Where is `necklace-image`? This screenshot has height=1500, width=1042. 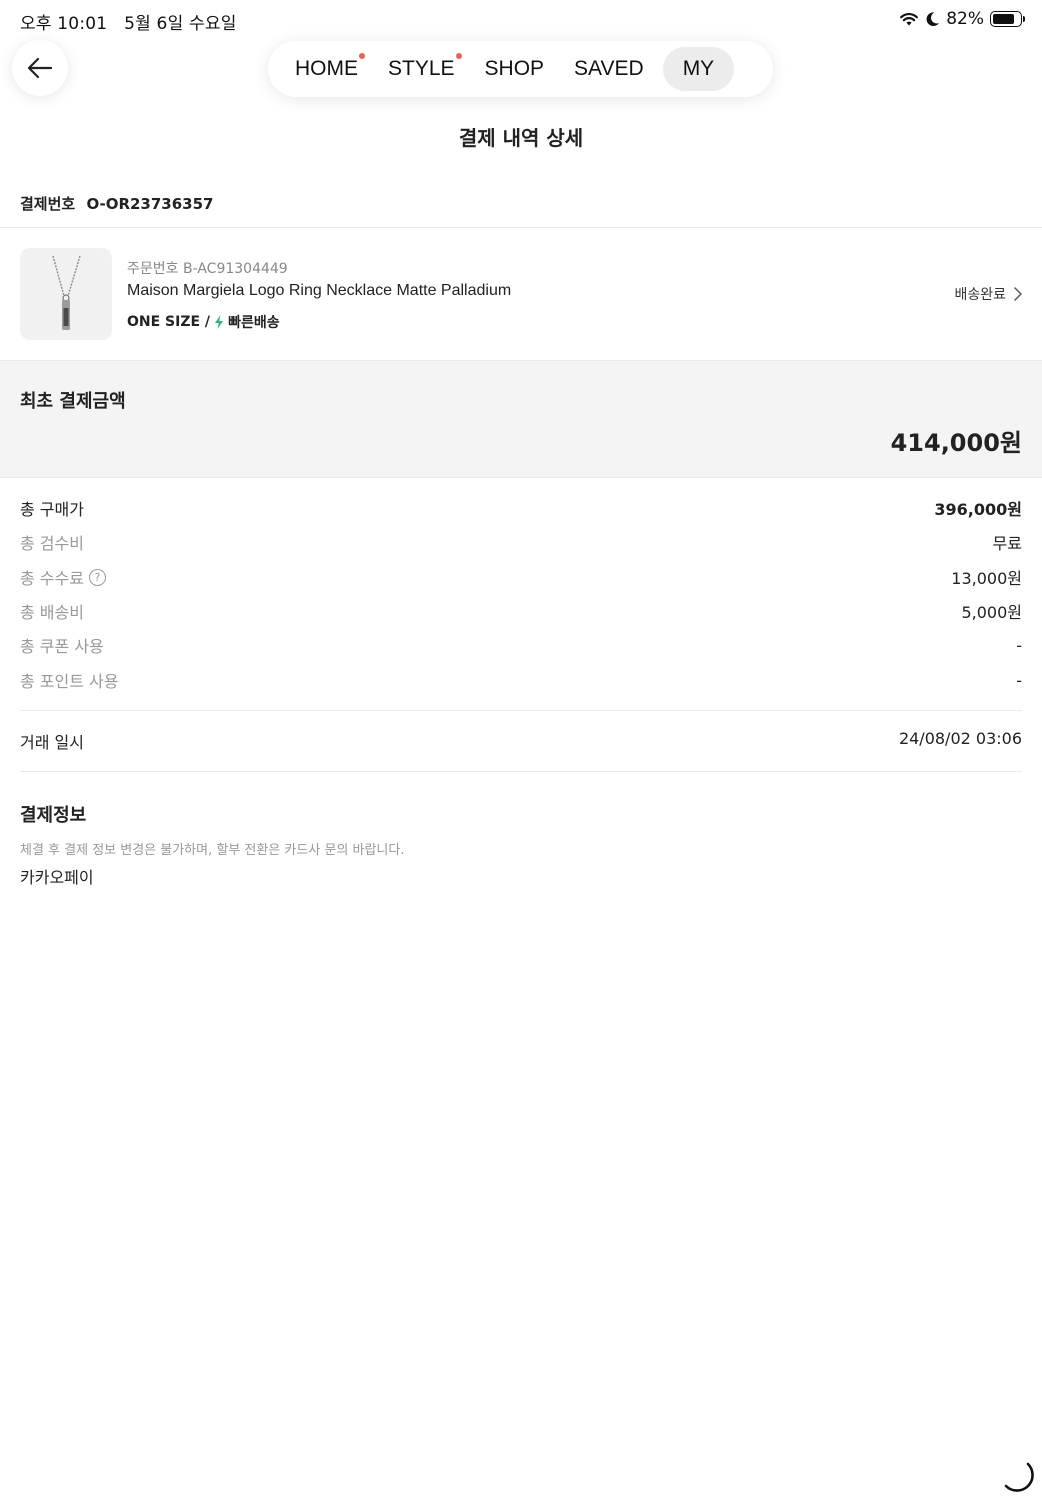 necklace-image is located at coordinates (66, 292).